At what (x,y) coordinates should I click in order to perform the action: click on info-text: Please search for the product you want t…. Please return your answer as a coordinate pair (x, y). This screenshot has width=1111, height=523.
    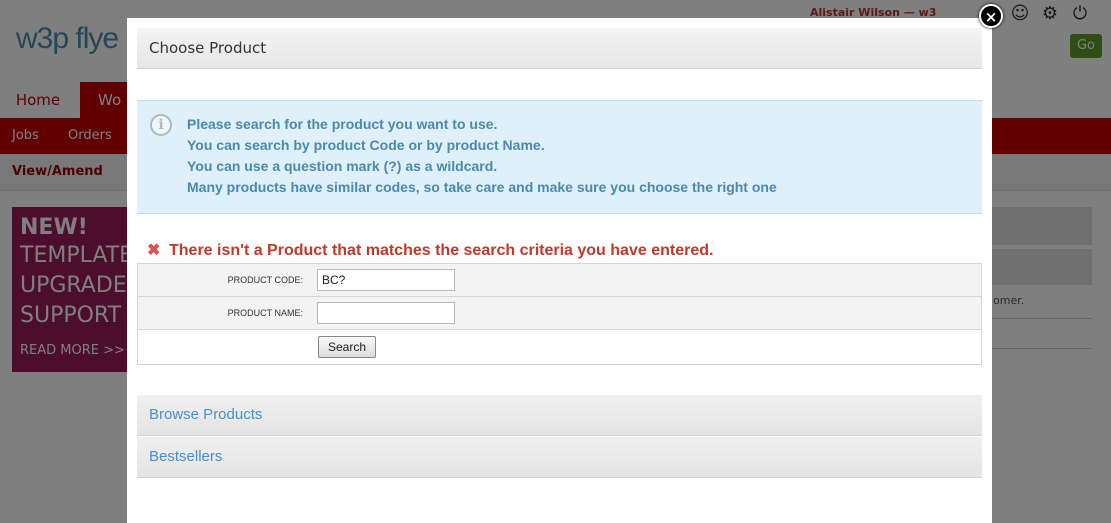
    Looking at the image, I should click on (482, 156).